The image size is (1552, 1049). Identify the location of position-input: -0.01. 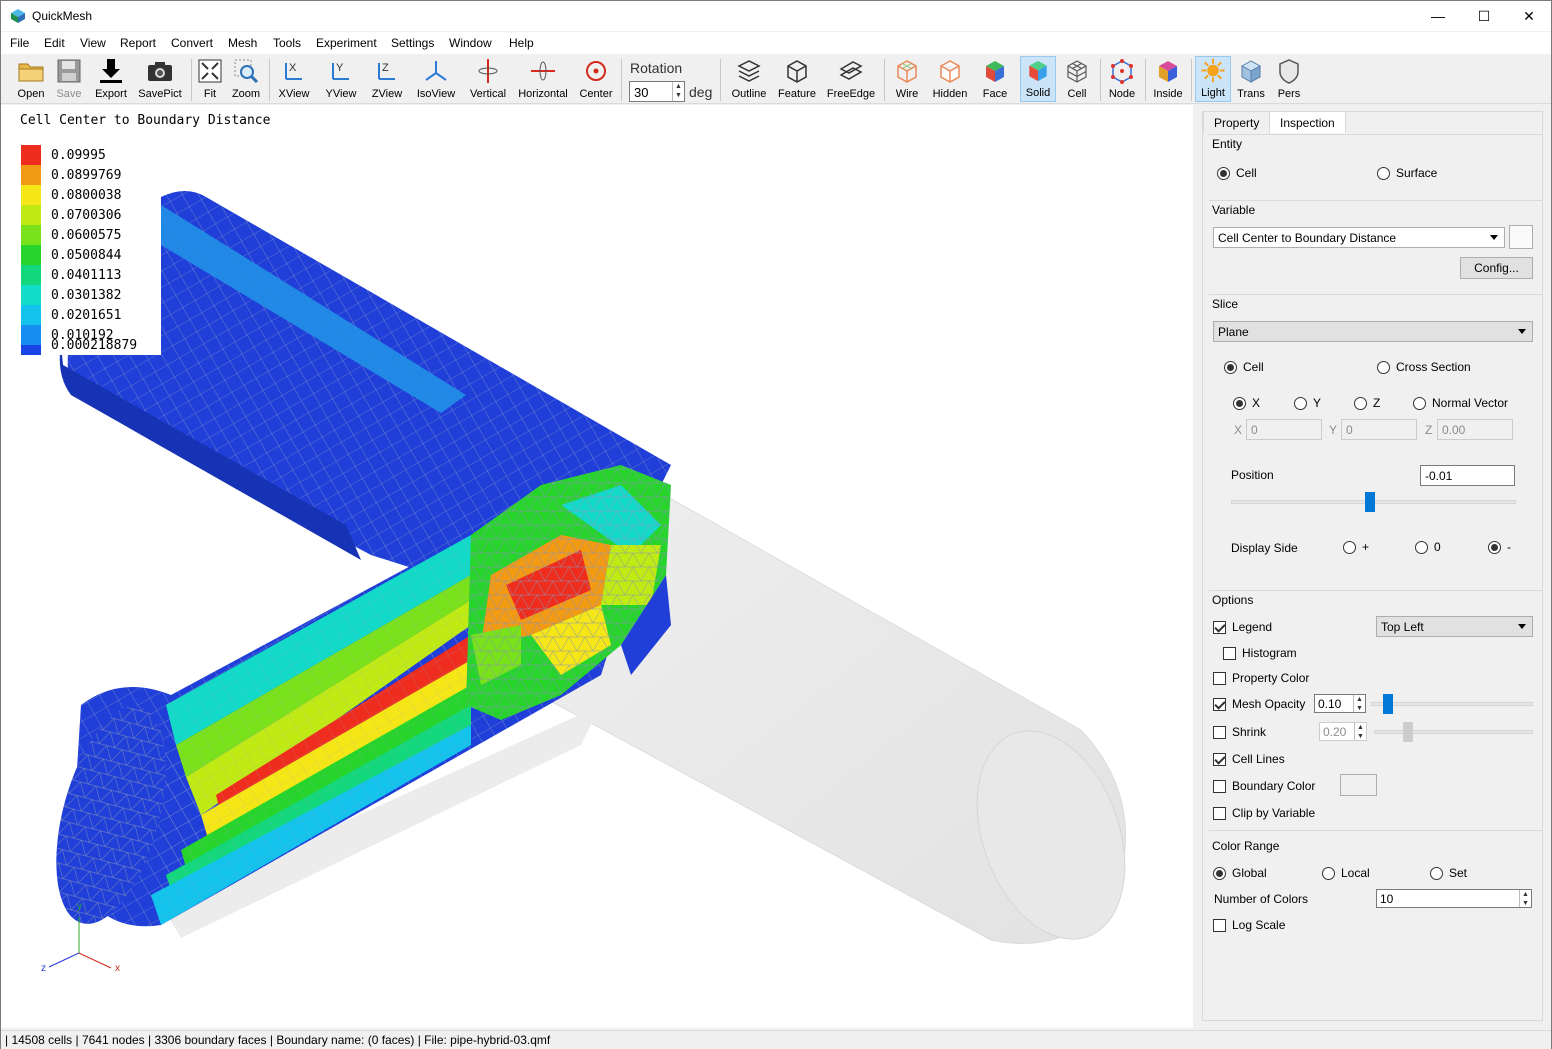
(1467, 475).